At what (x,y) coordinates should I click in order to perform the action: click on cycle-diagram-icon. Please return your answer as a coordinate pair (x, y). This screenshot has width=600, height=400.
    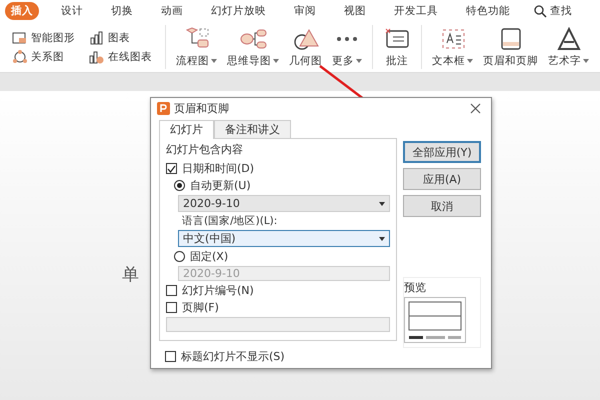
    Looking at the image, I should click on (20, 57).